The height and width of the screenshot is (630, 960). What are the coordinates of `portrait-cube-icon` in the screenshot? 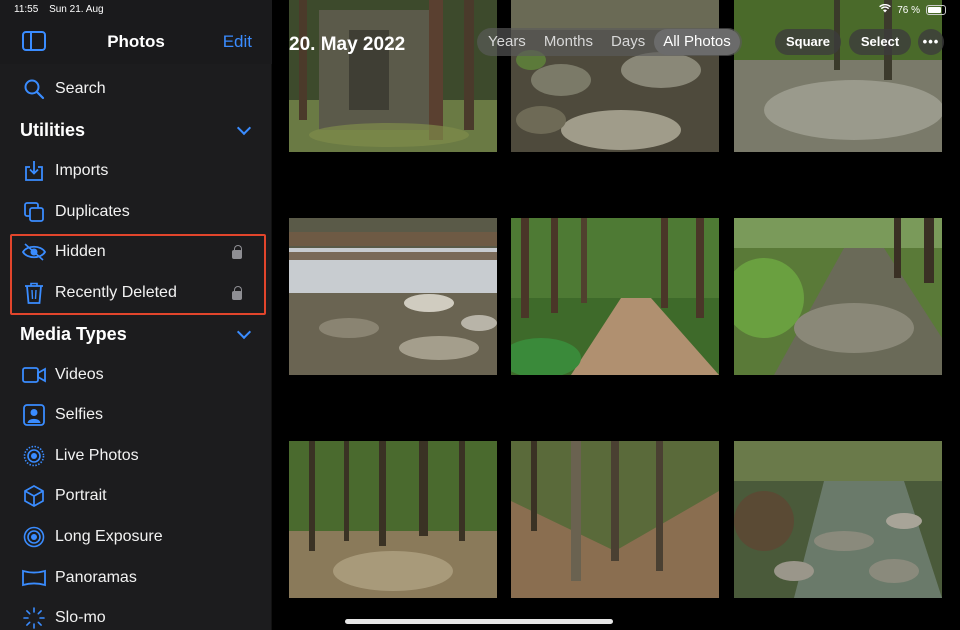 It's located at (34, 496).